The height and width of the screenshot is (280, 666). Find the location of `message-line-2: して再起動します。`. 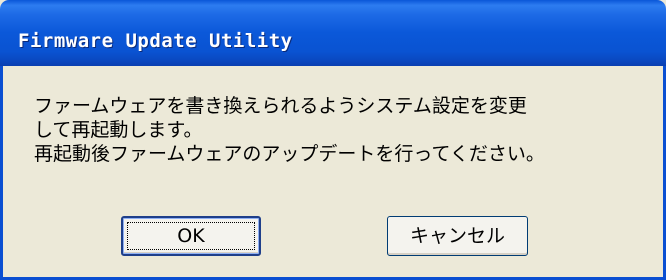

message-line-2: して再起動します。 is located at coordinates (118, 130).